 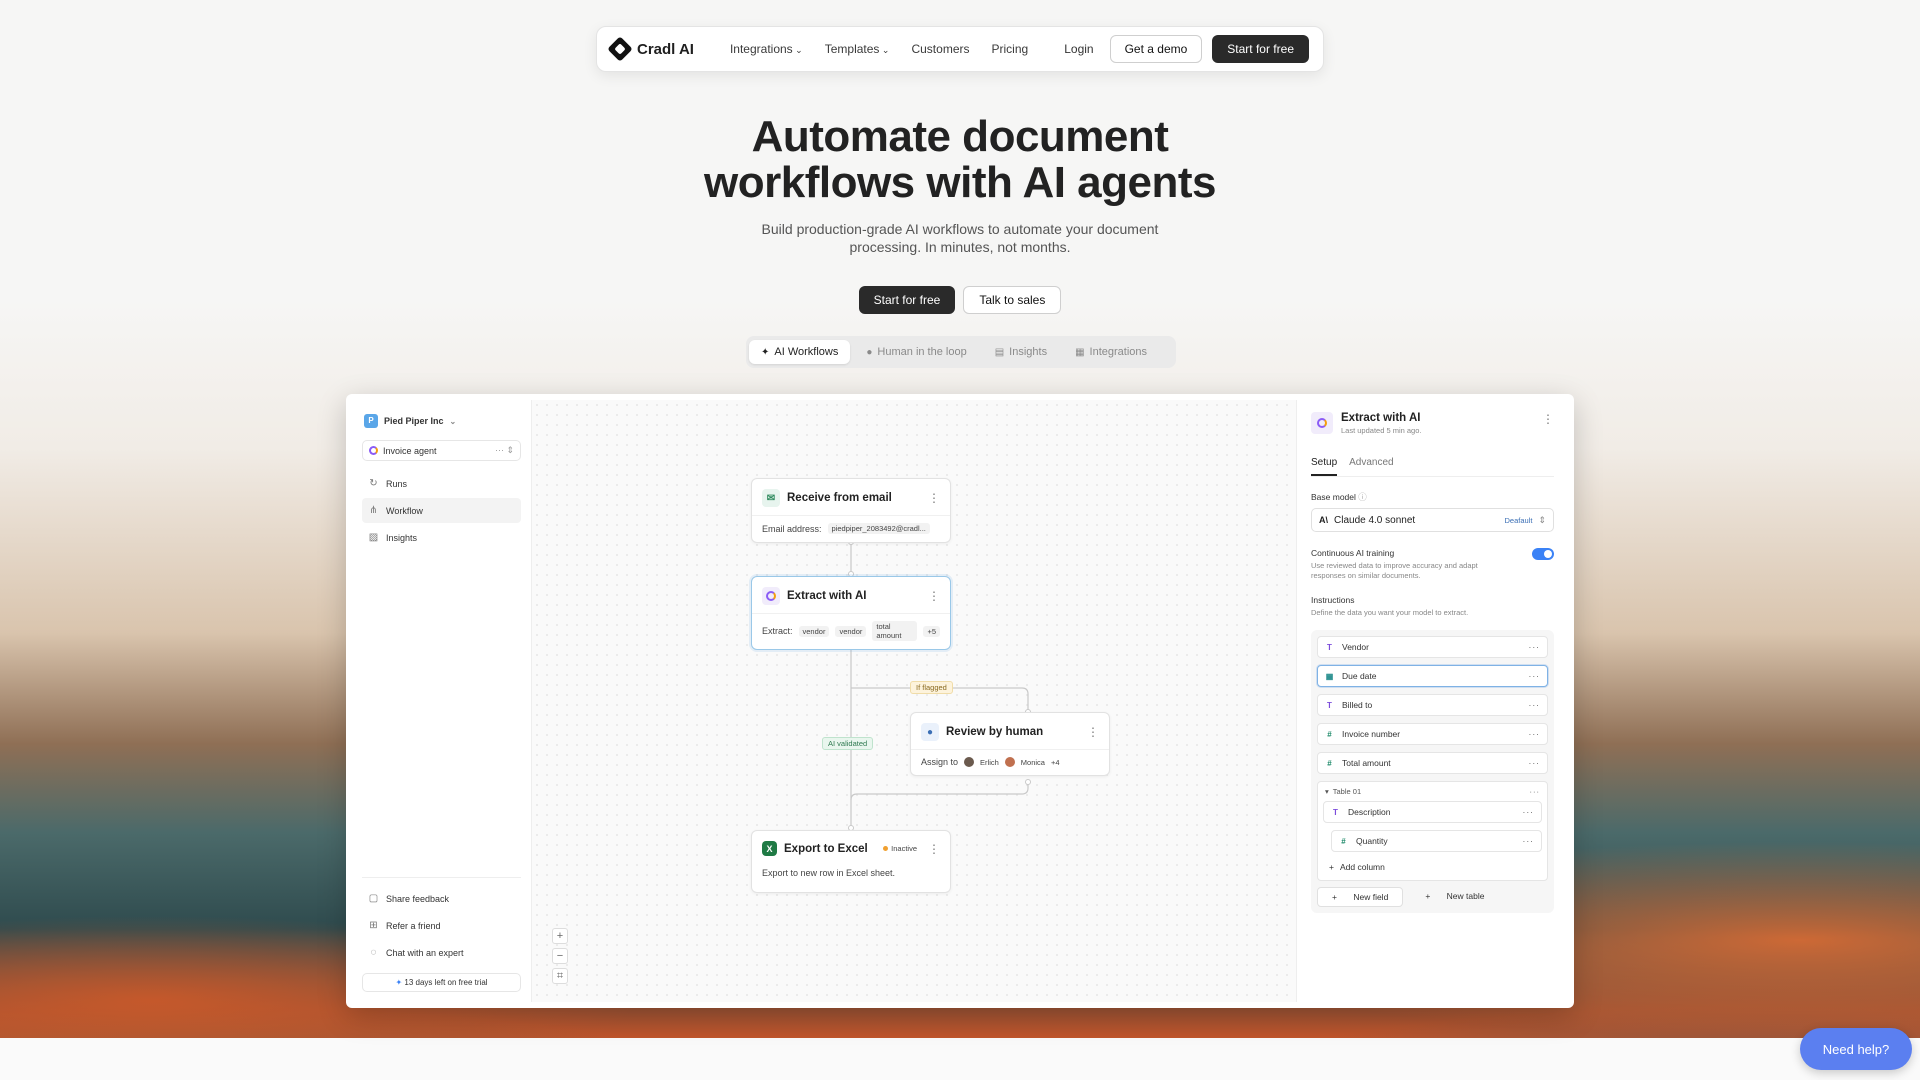 I want to click on talk-sales-button: Talk to sales, so click(x=1012, y=300).